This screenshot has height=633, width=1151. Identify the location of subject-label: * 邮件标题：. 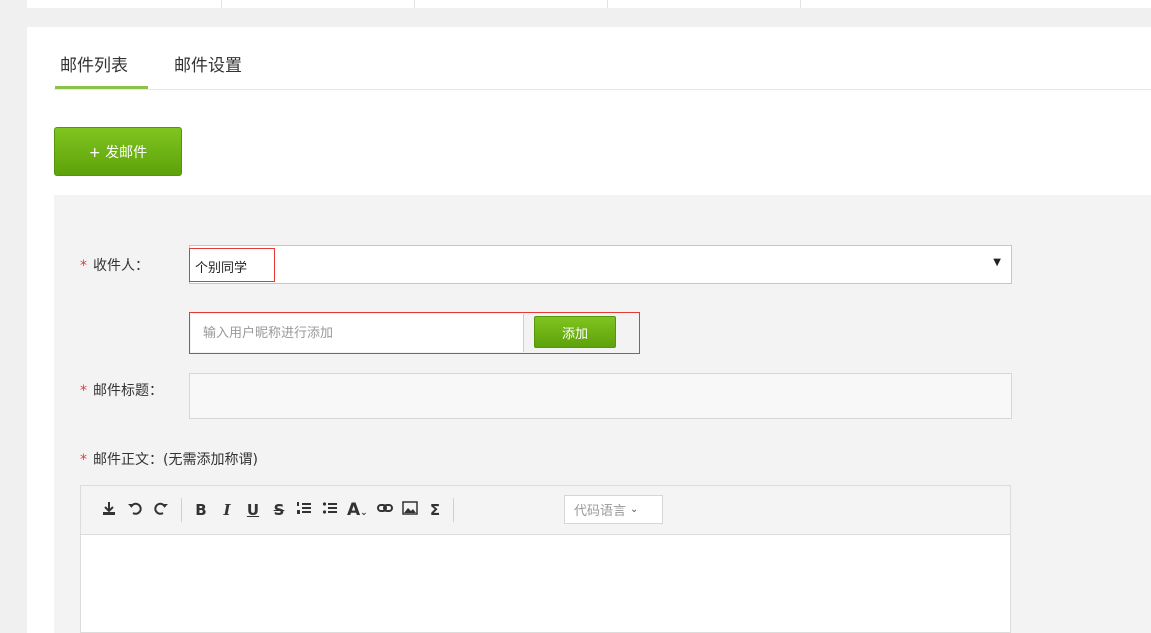
(121, 391).